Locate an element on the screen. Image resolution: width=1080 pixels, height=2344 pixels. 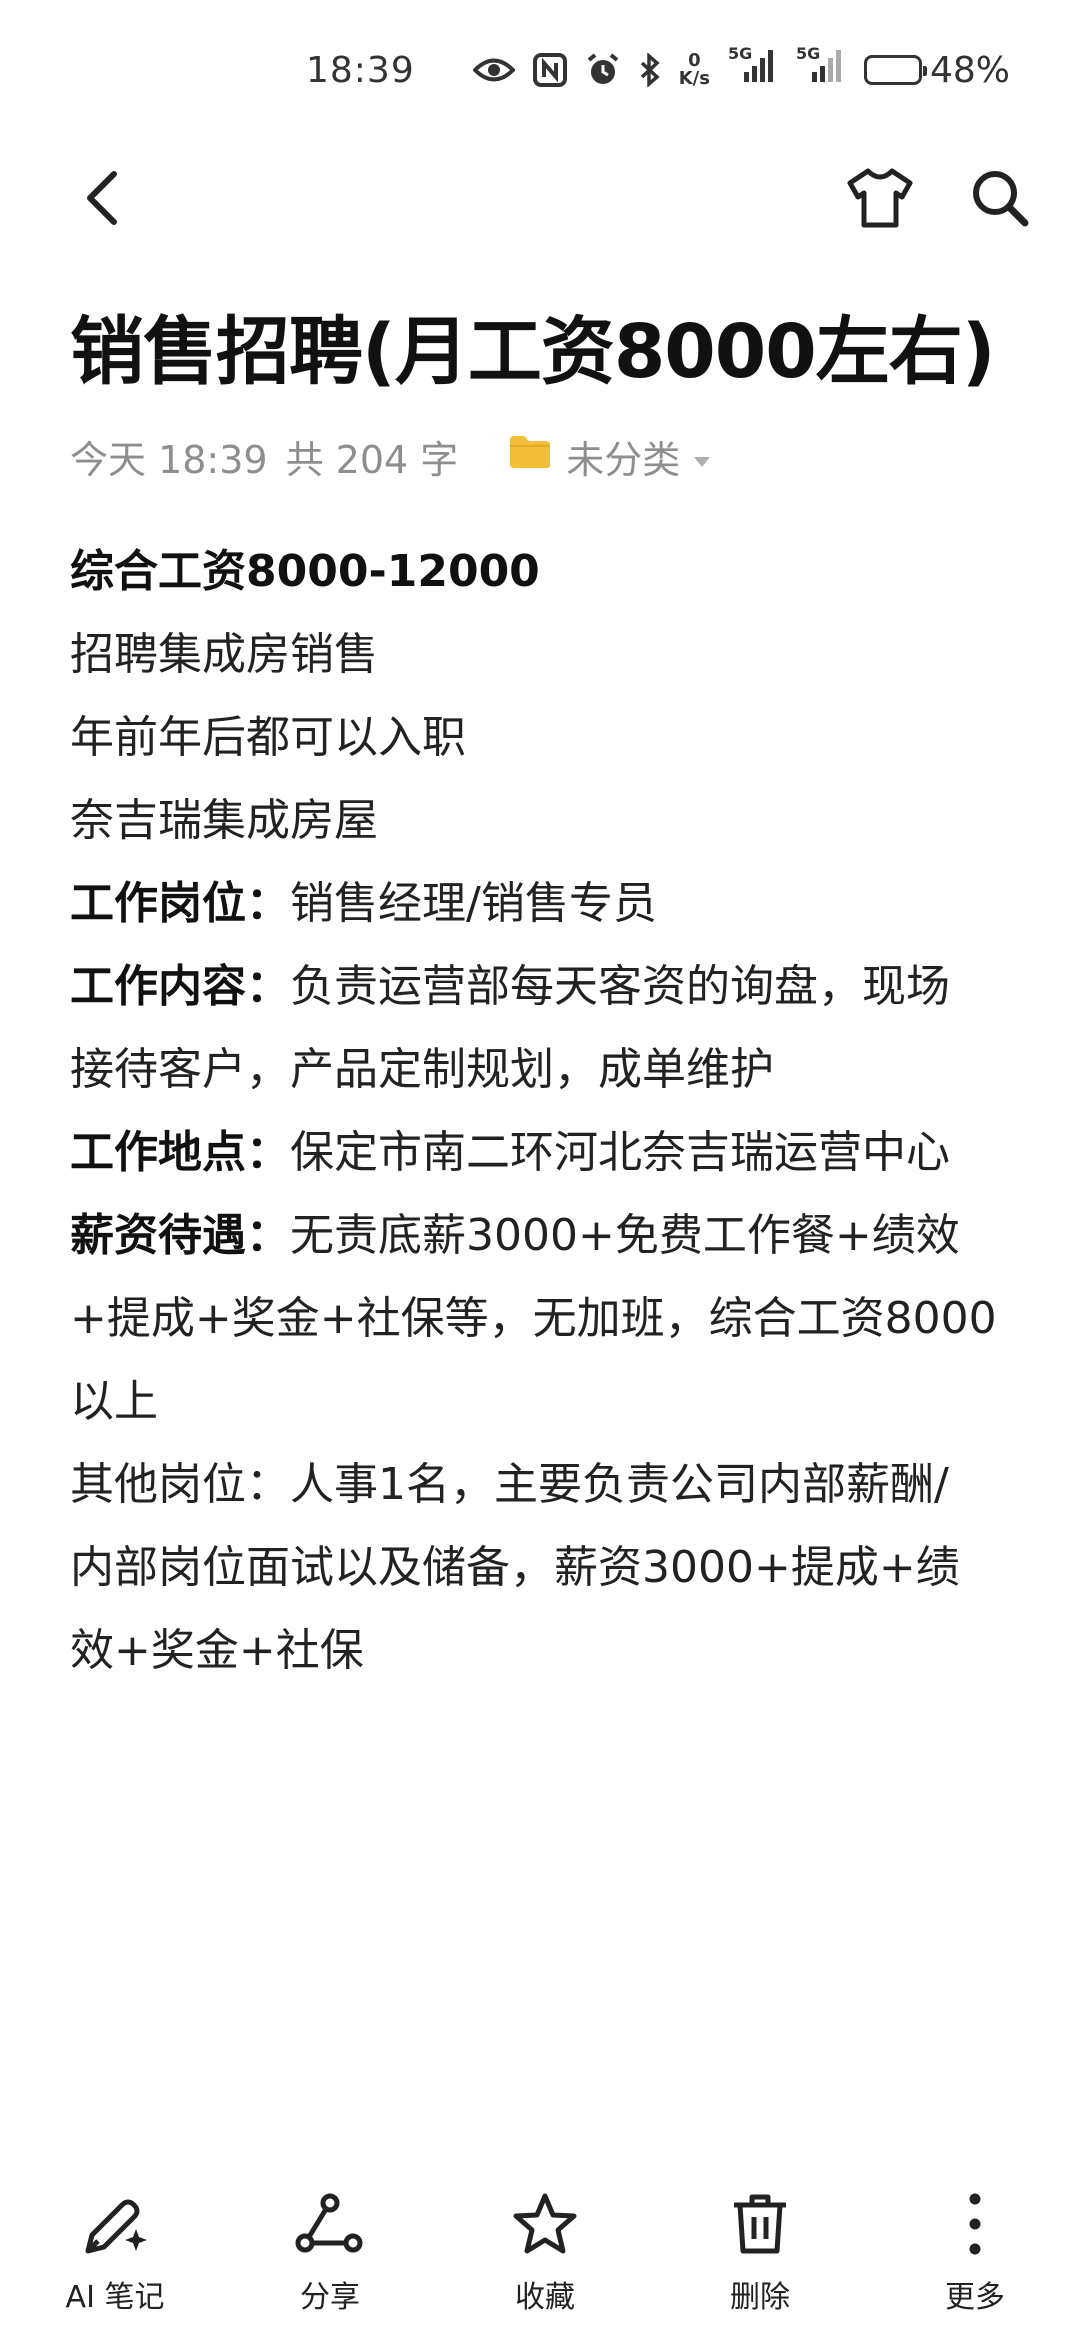
eye-icon is located at coordinates (493, 70).